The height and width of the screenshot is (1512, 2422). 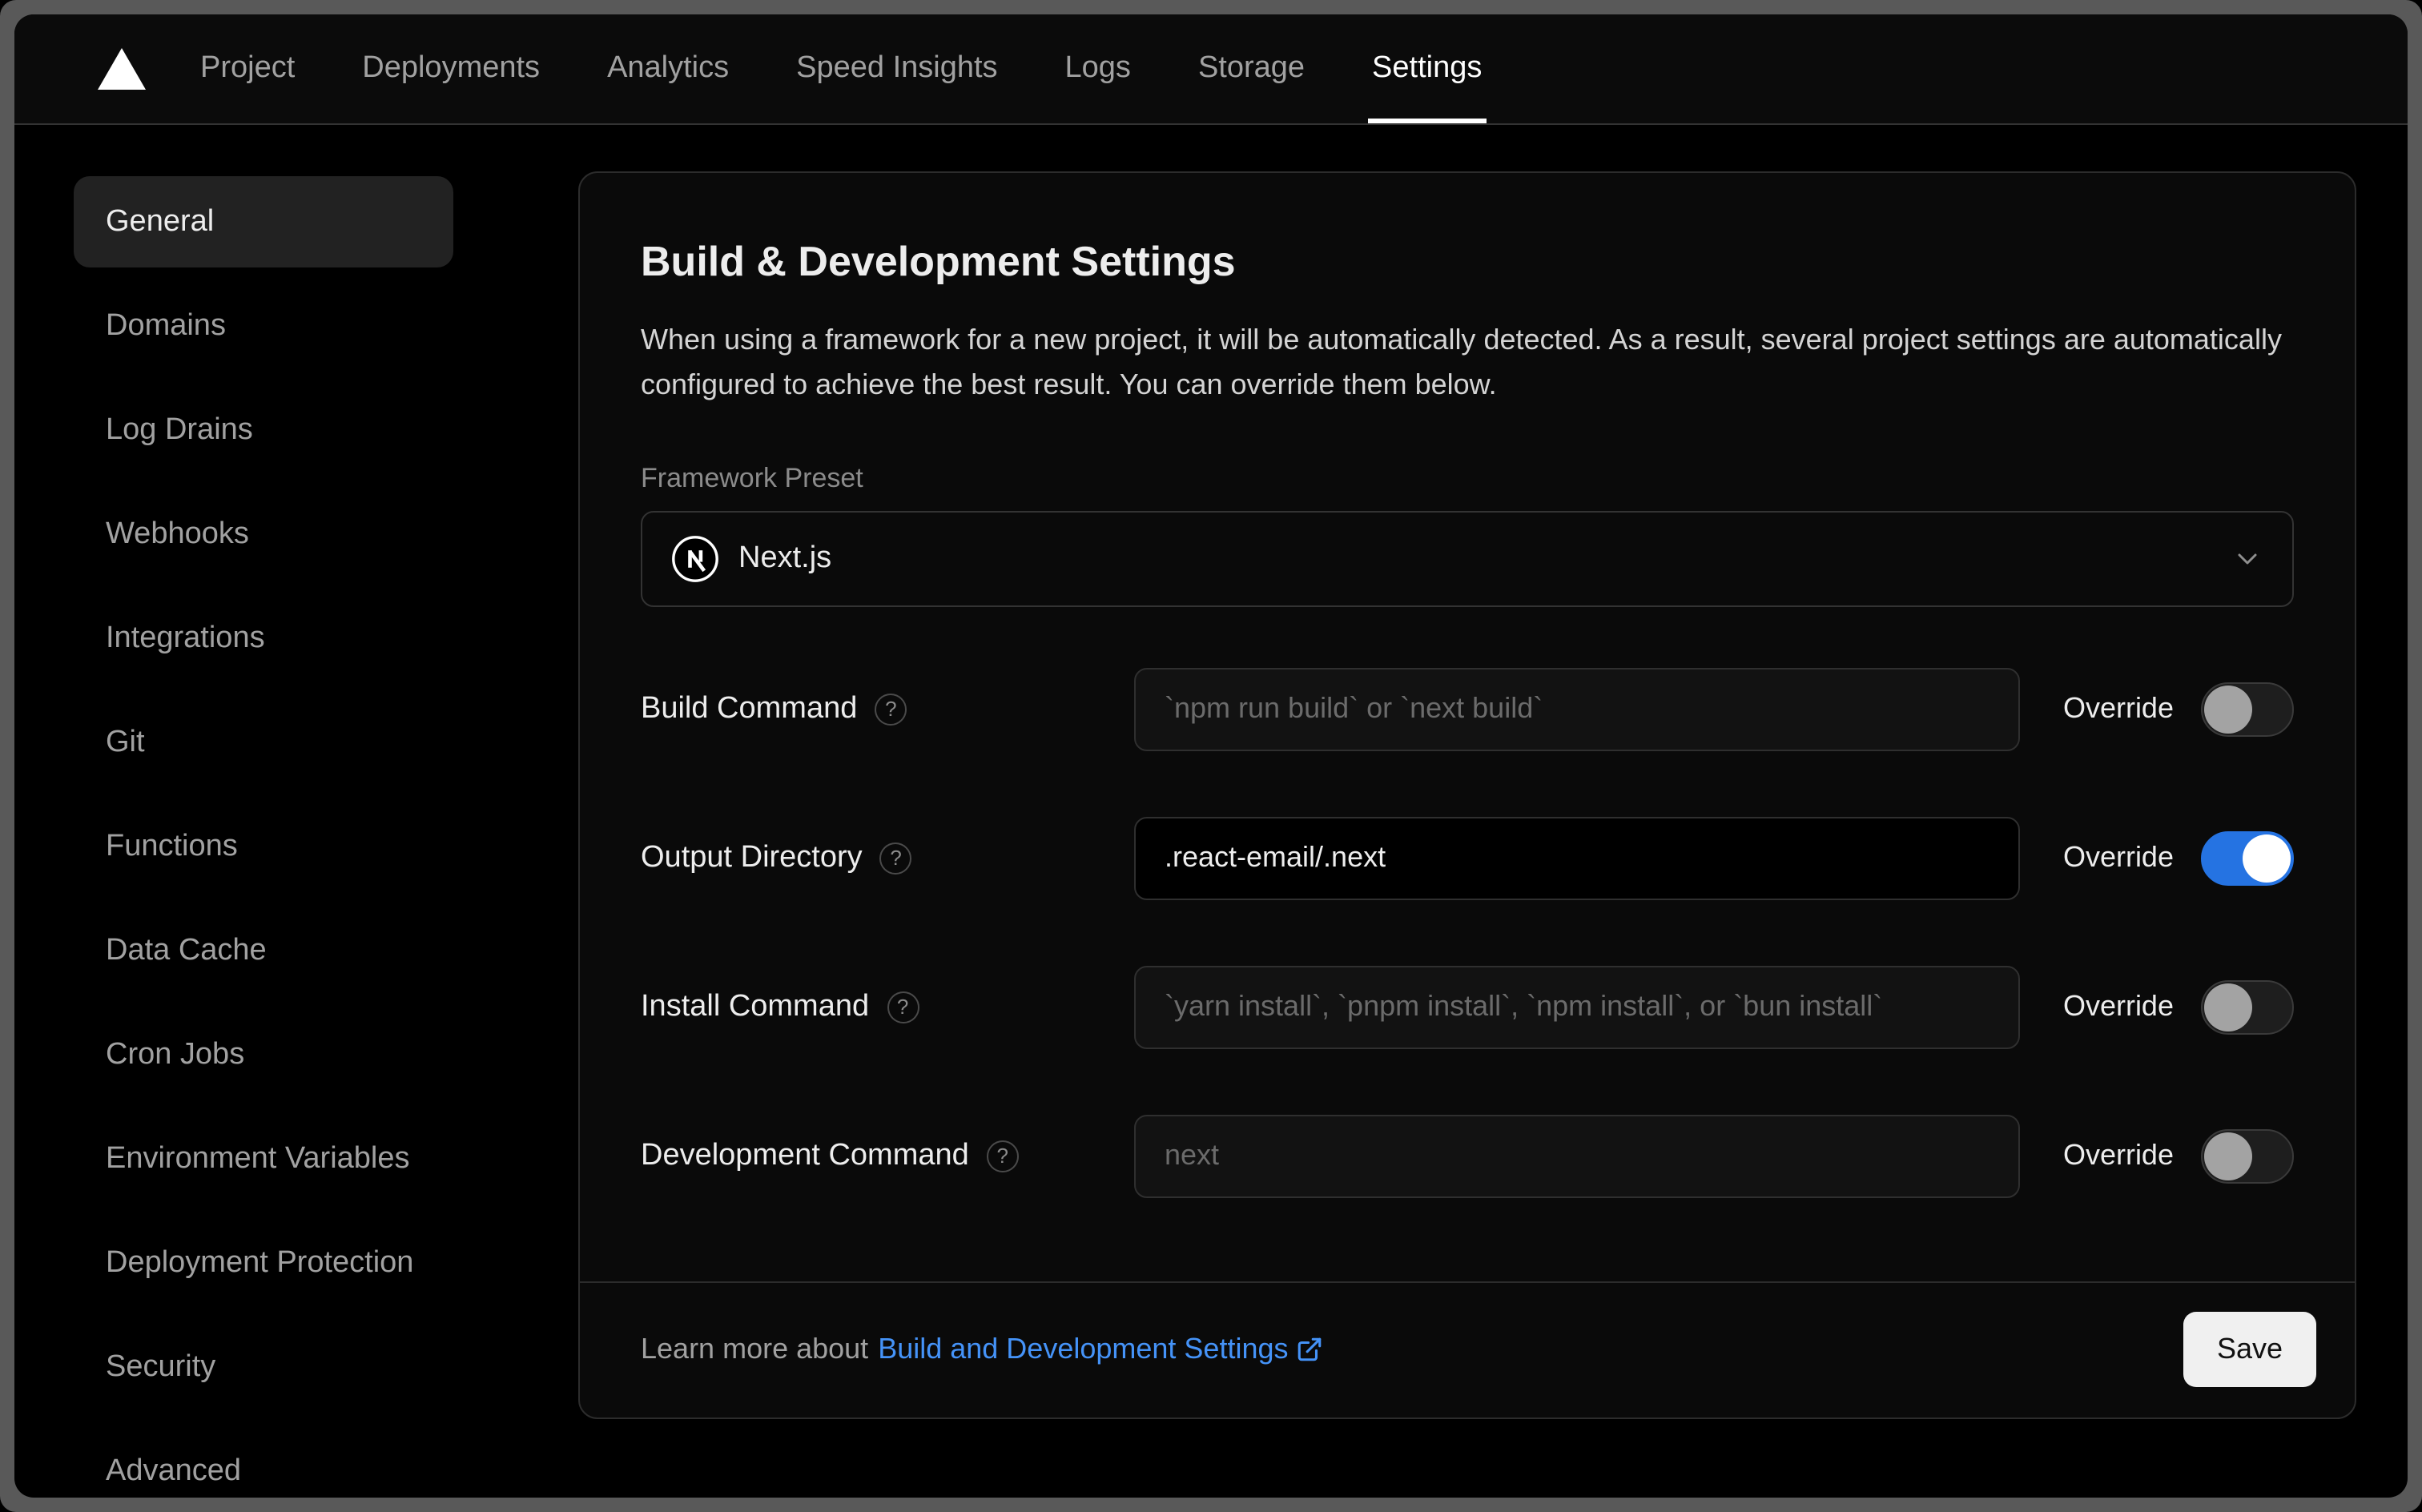 I want to click on setting-label: Install Command, so click(x=755, y=1006).